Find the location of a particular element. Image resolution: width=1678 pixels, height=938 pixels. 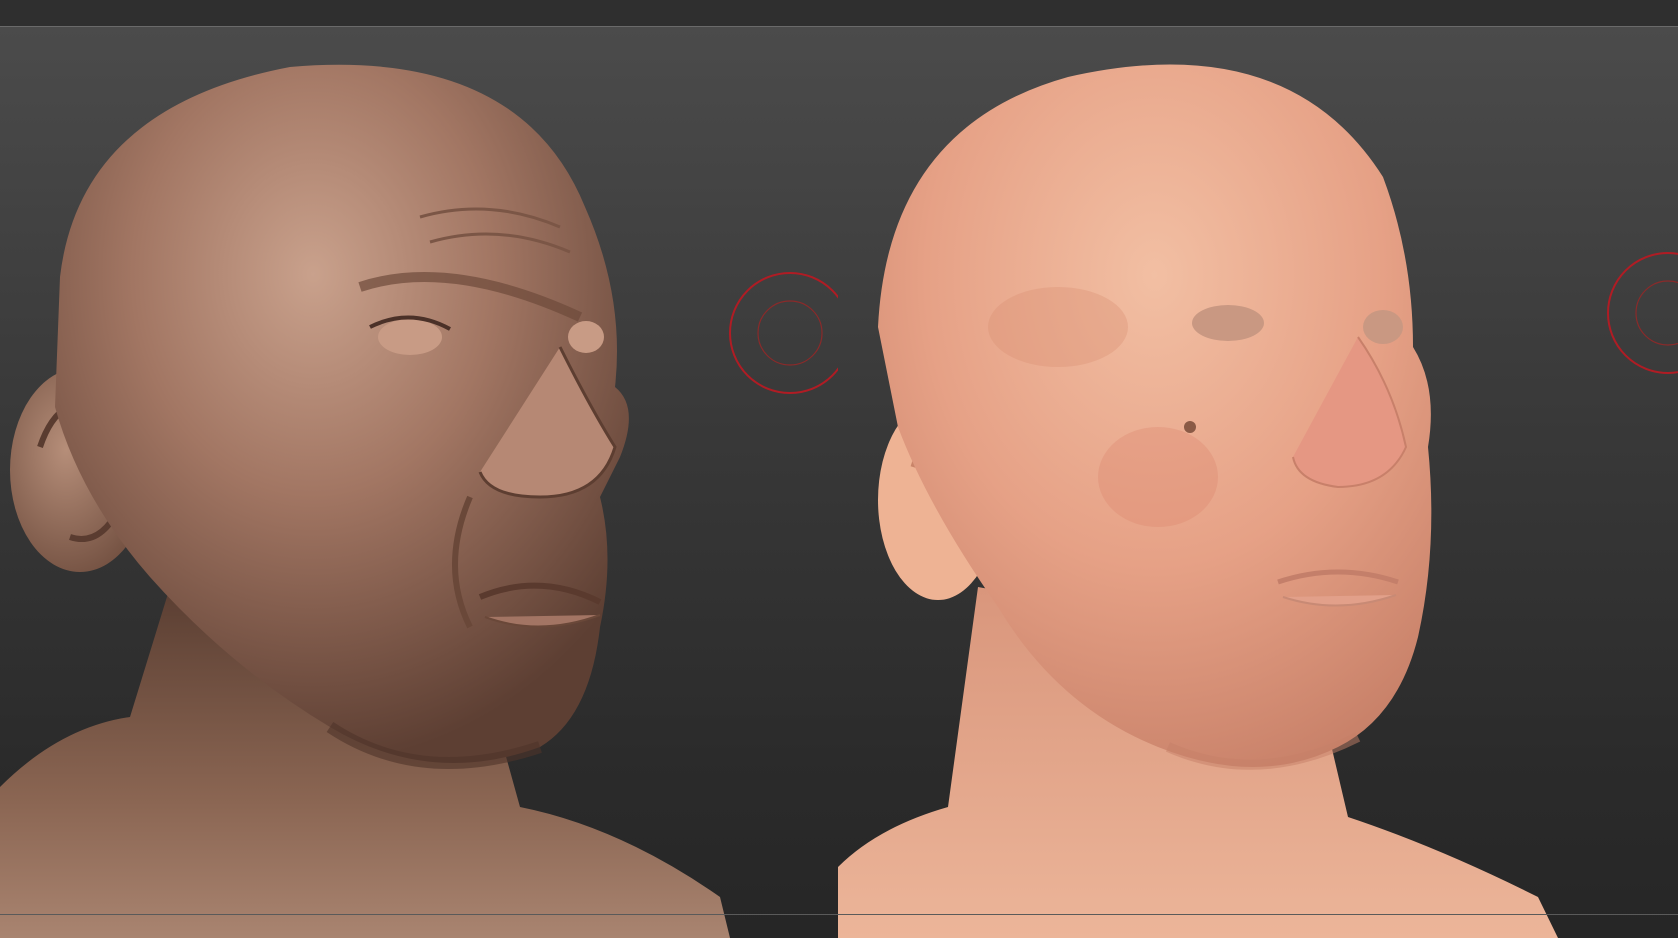

viewport-bottom-edge is located at coordinates (839, 914).